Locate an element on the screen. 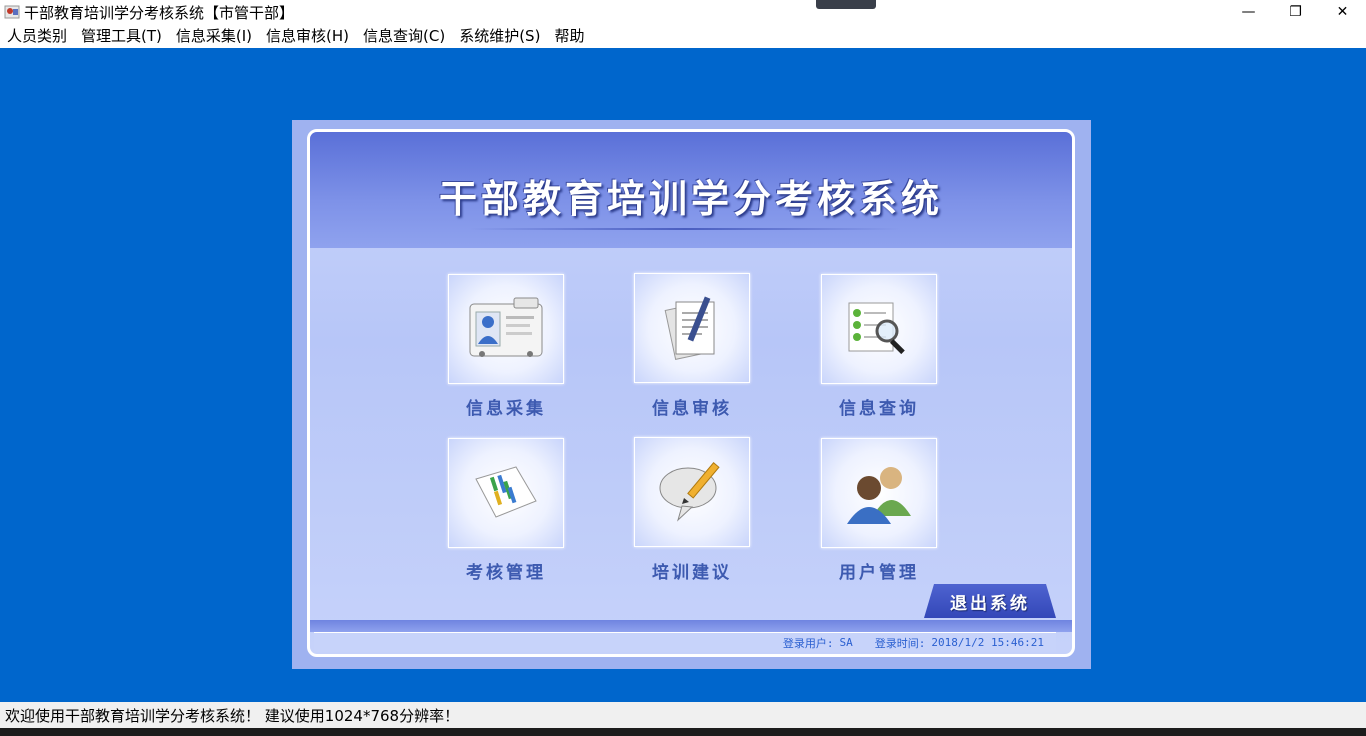 This screenshot has height=736, width=1366. tile-info-review is located at coordinates (692, 328).